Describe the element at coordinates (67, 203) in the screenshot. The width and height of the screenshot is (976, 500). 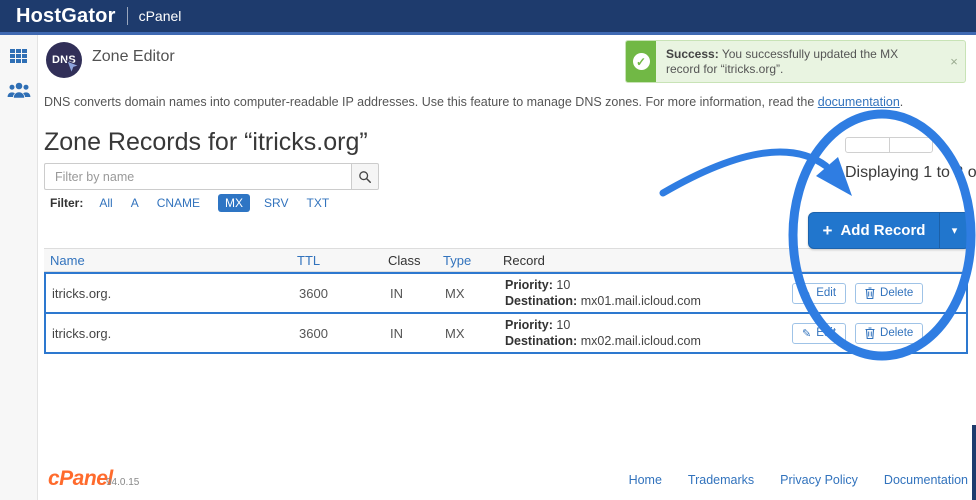
I see `filter-label: Filter:` at that location.